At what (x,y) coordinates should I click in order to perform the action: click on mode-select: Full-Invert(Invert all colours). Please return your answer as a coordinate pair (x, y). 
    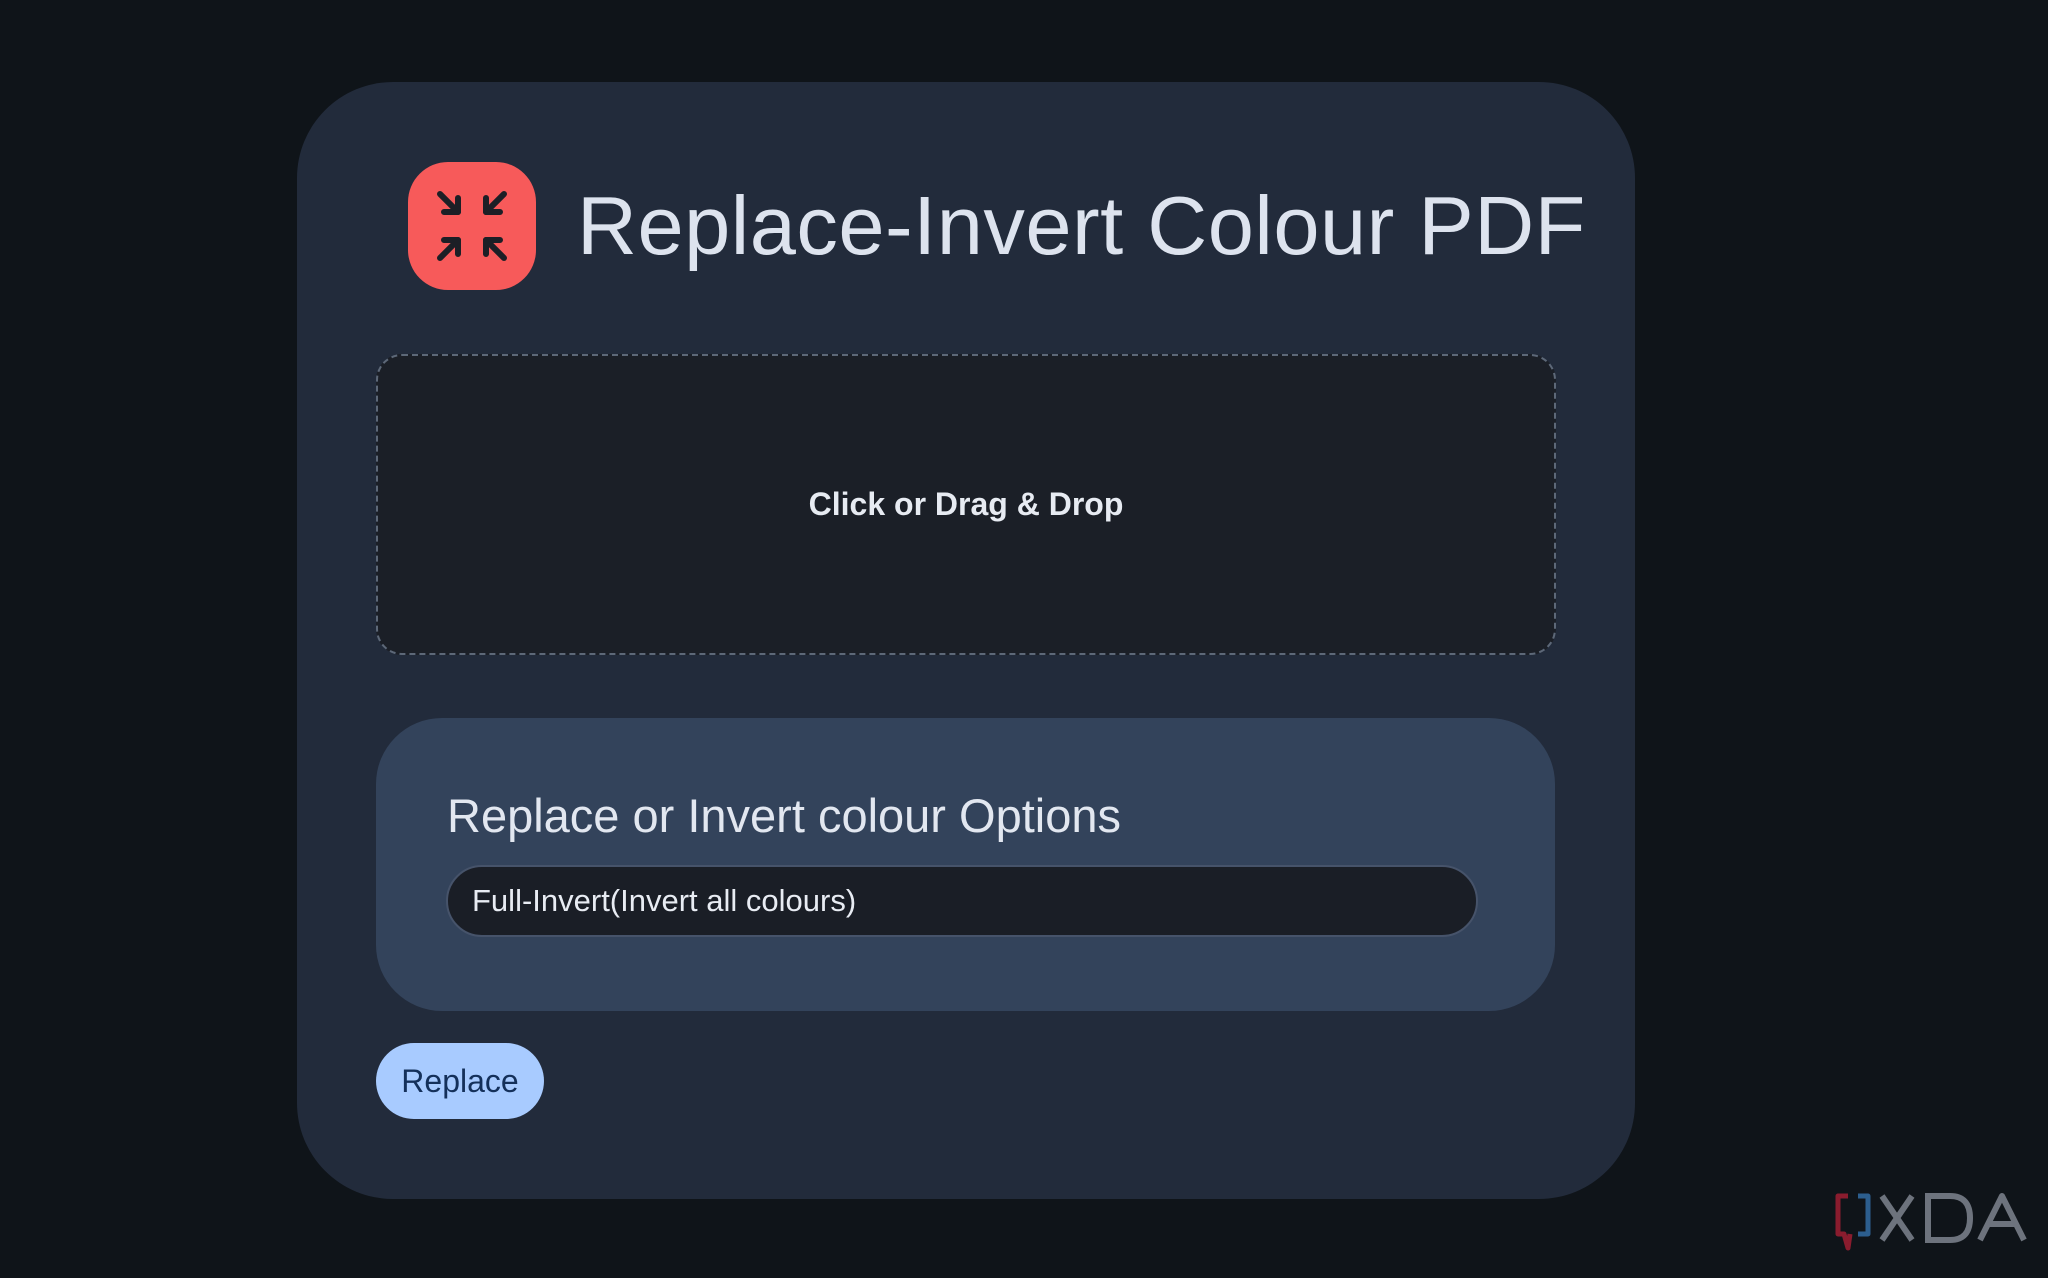
    Looking at the image, I should click on (962, 901).